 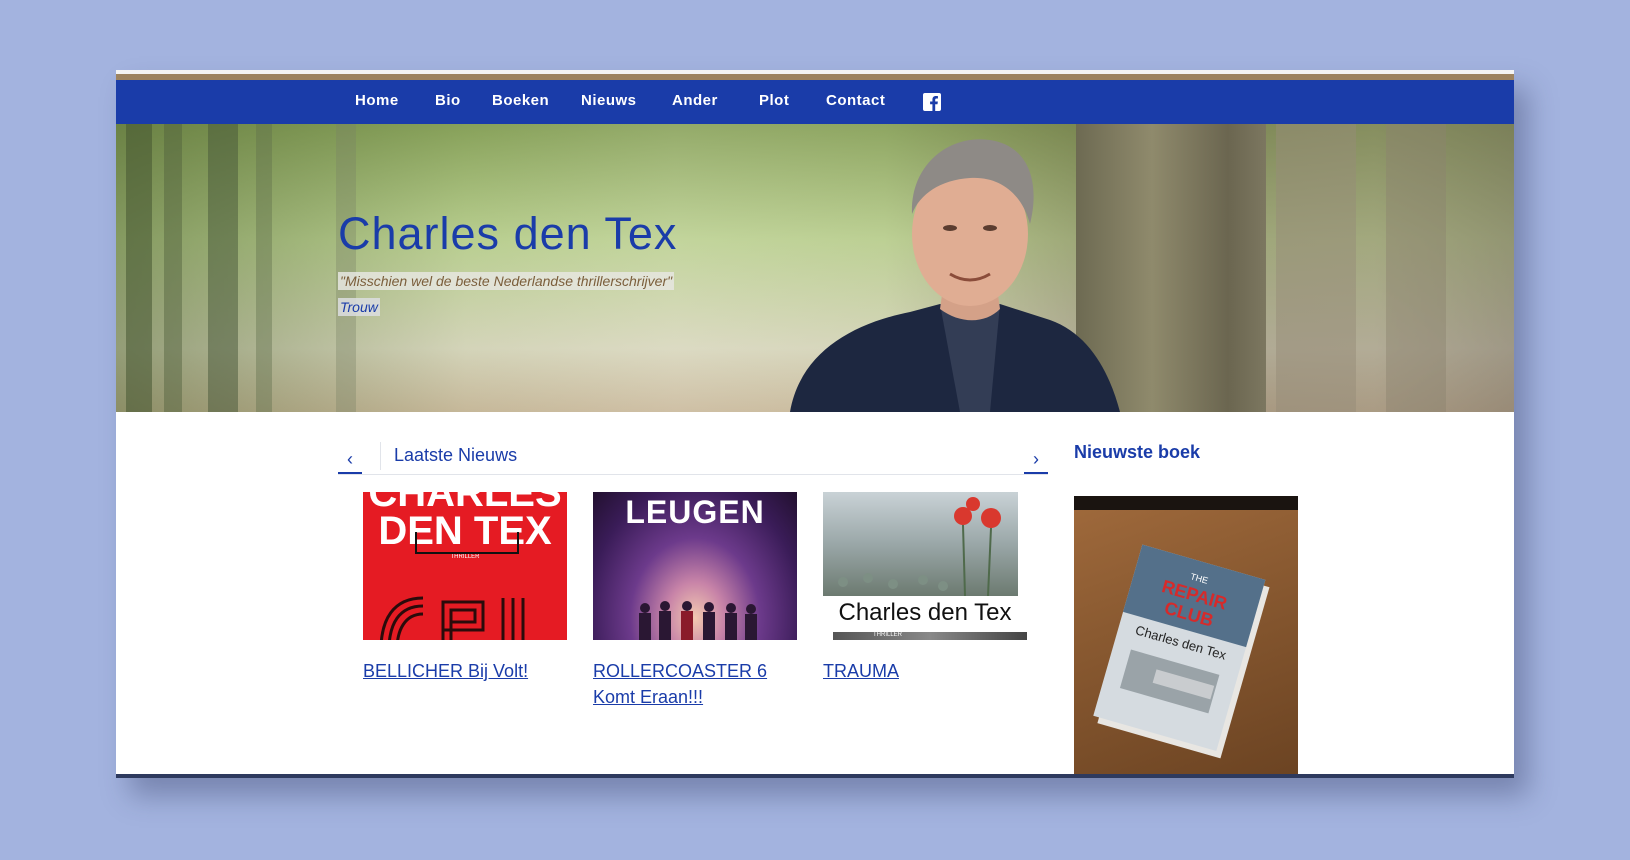 I want to click on cover-title-line: LEUGEN, so click(x=695, y=512).